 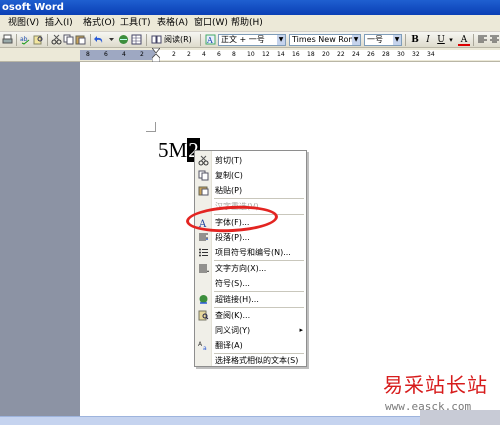 What do you see at coordinates (250, 7) in the screenshot?
I see `title-bar: osoft Word` at bounding box center [250, 7].